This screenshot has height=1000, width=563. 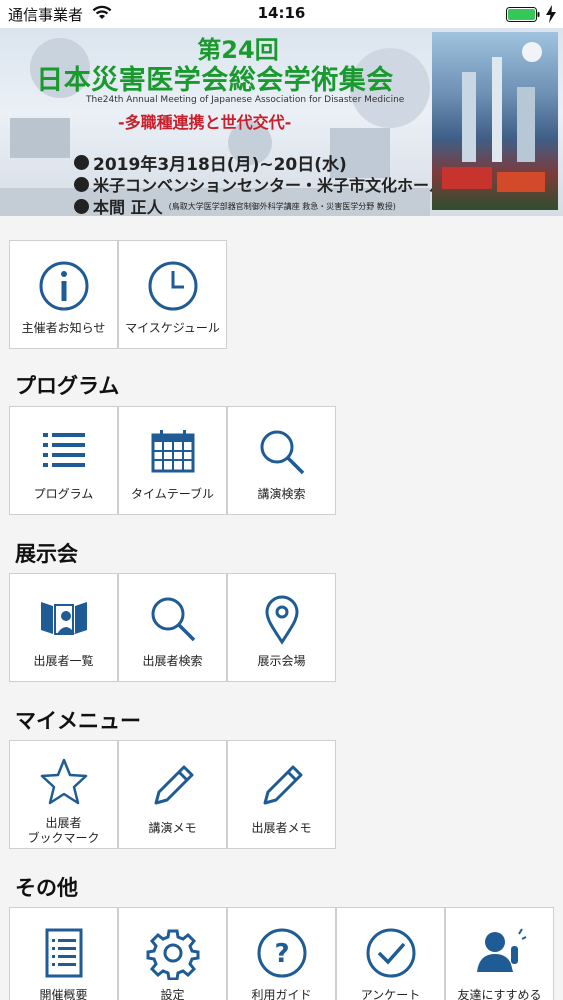 I want to click on tile-label: タイムテーブル, so click(x=172, y=494).